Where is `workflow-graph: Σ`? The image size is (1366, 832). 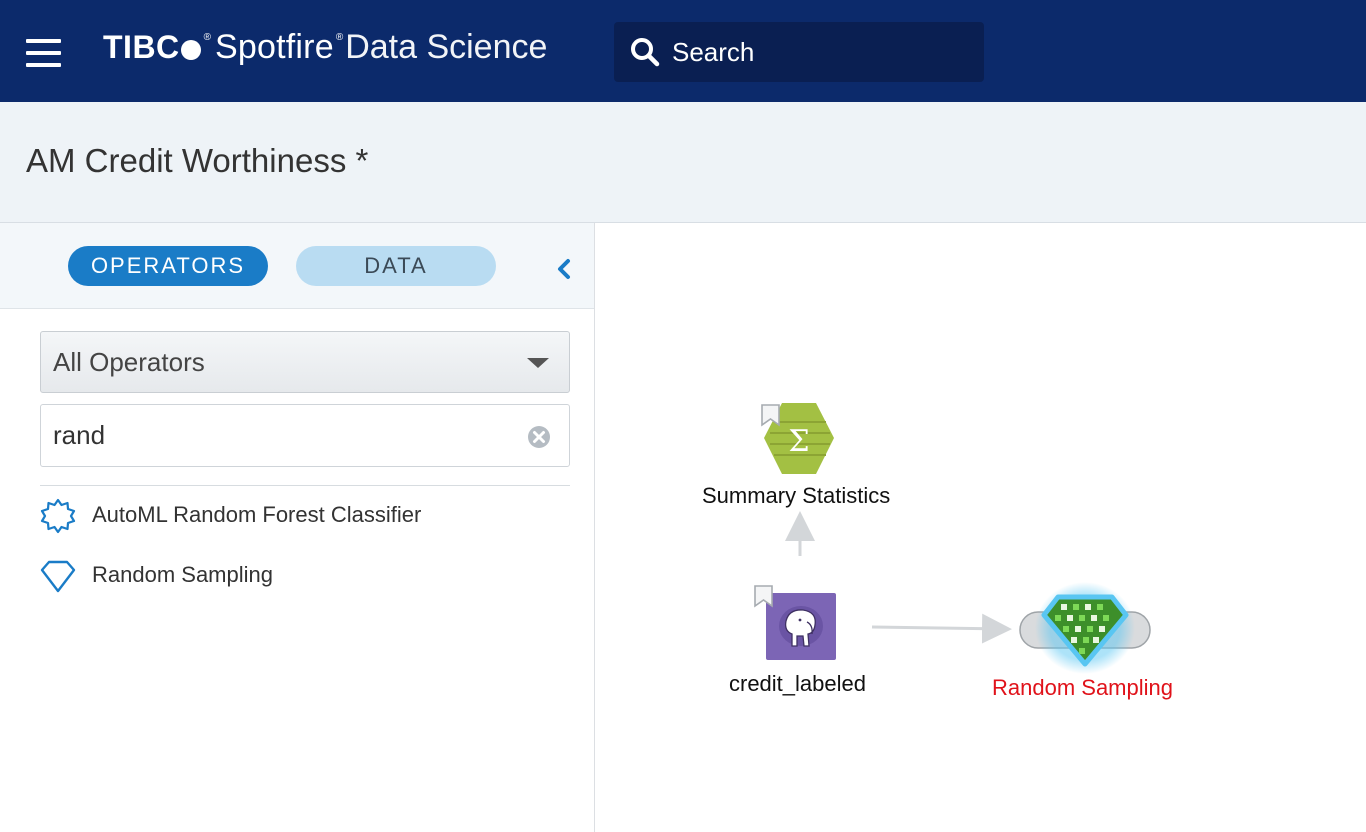 workflow-graph: Σ is located at coordinates (952, 538).